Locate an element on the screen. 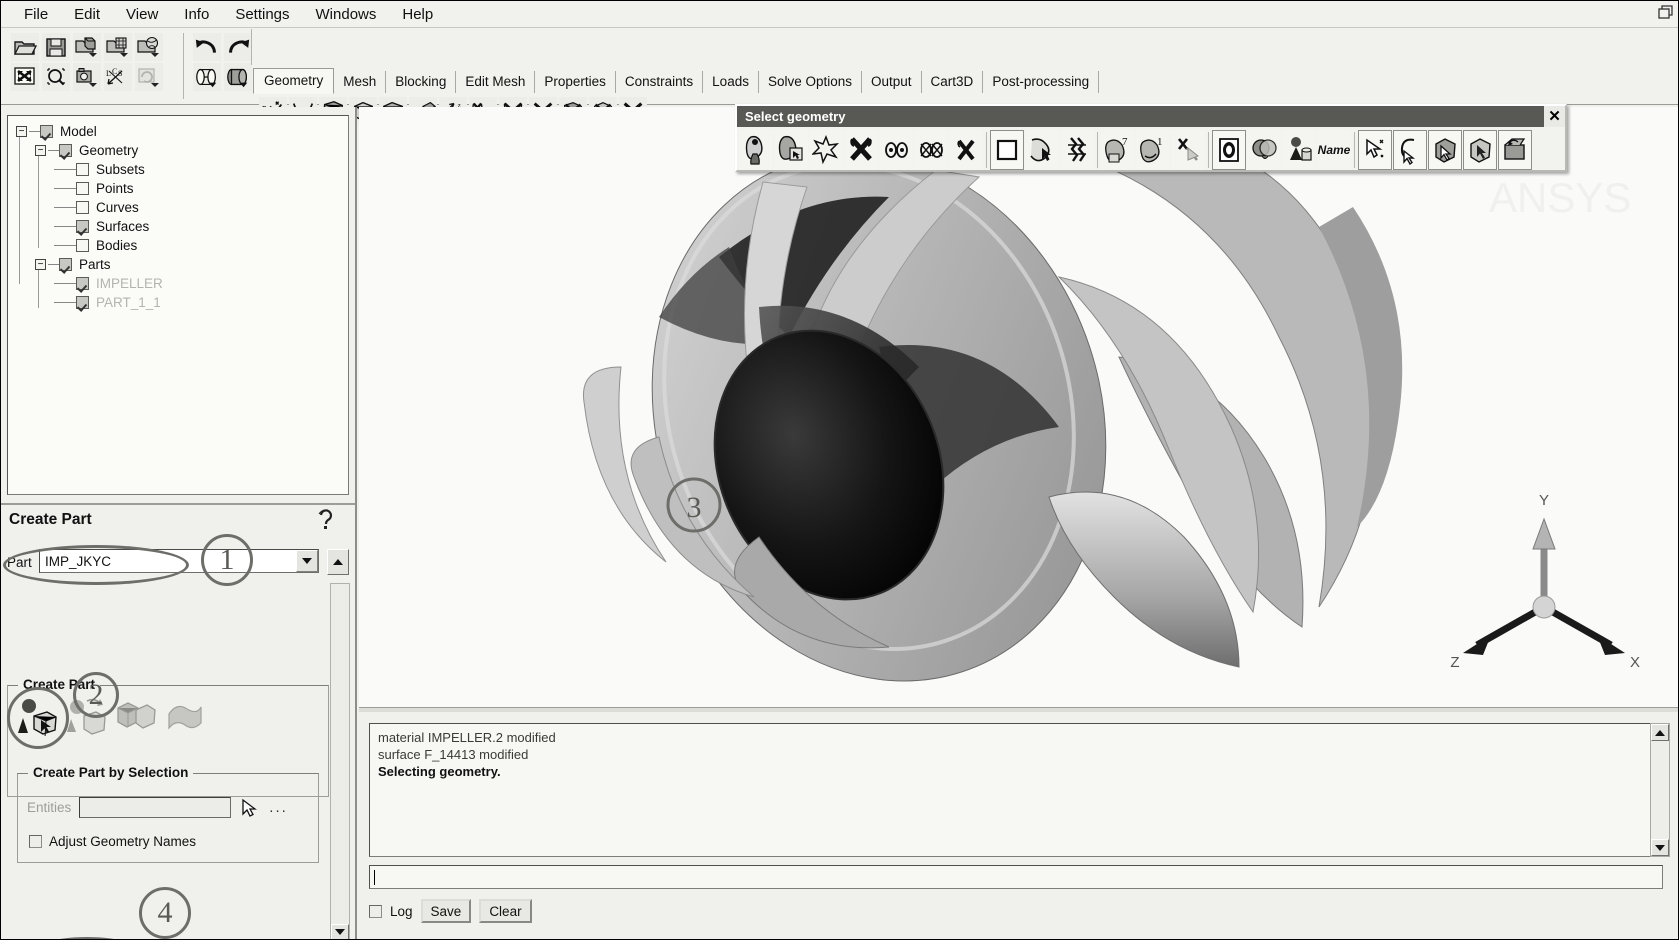  tree-checkbox-bodies is located at coordinates (82, 245).